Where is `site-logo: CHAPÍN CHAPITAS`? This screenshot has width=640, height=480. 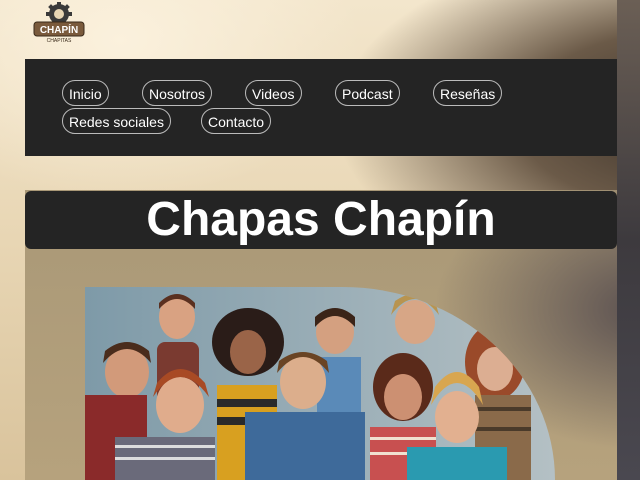
site-logo: CHAPÍN CHAPITAS is located at coordinates (59, 23).